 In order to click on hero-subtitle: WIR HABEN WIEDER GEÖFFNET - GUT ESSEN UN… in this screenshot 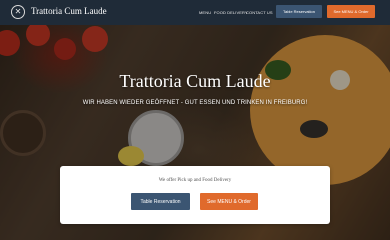, I will do `click(195, 103)`.